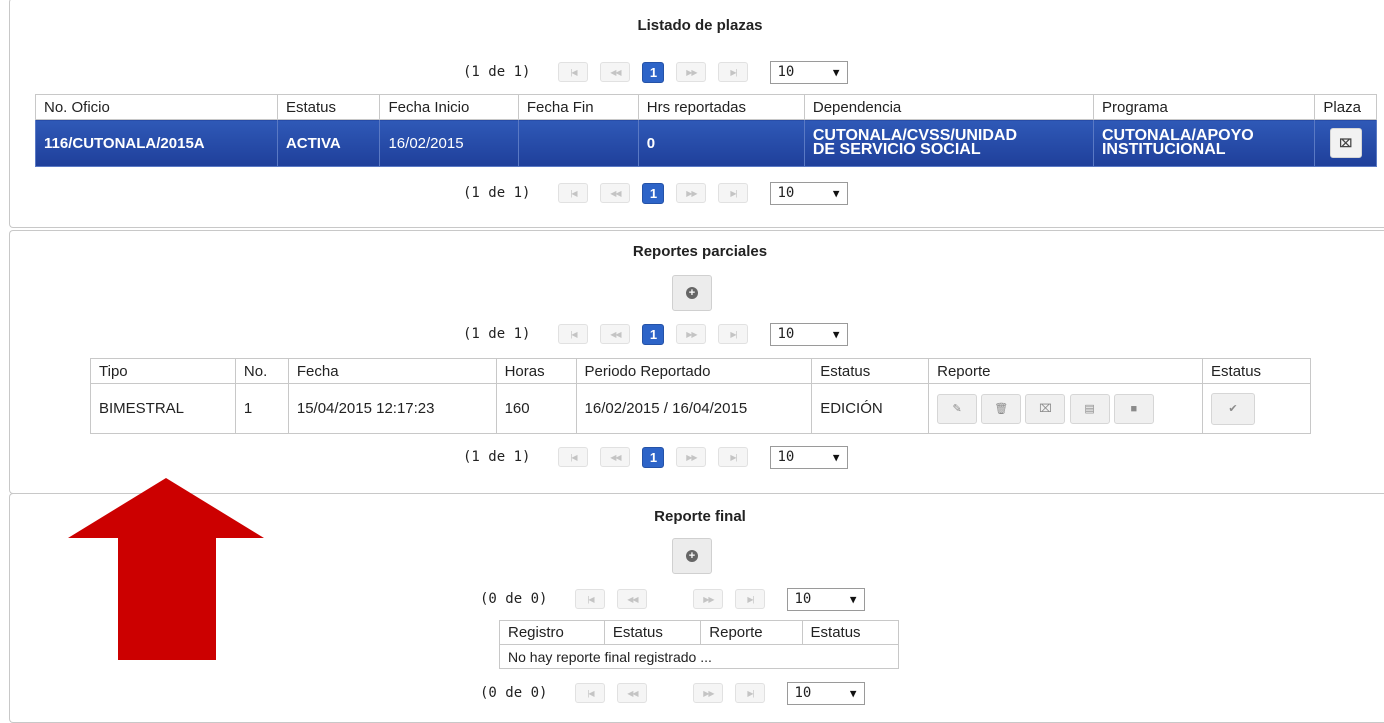 Image resolution: width=1384 pixels, height=723 pixels. I want to click on plazas-paginator-bottom: (1 de 1) |◀ ◀◀ 1 ▶▶ ▶| 10 ▼, so click(656, 193).